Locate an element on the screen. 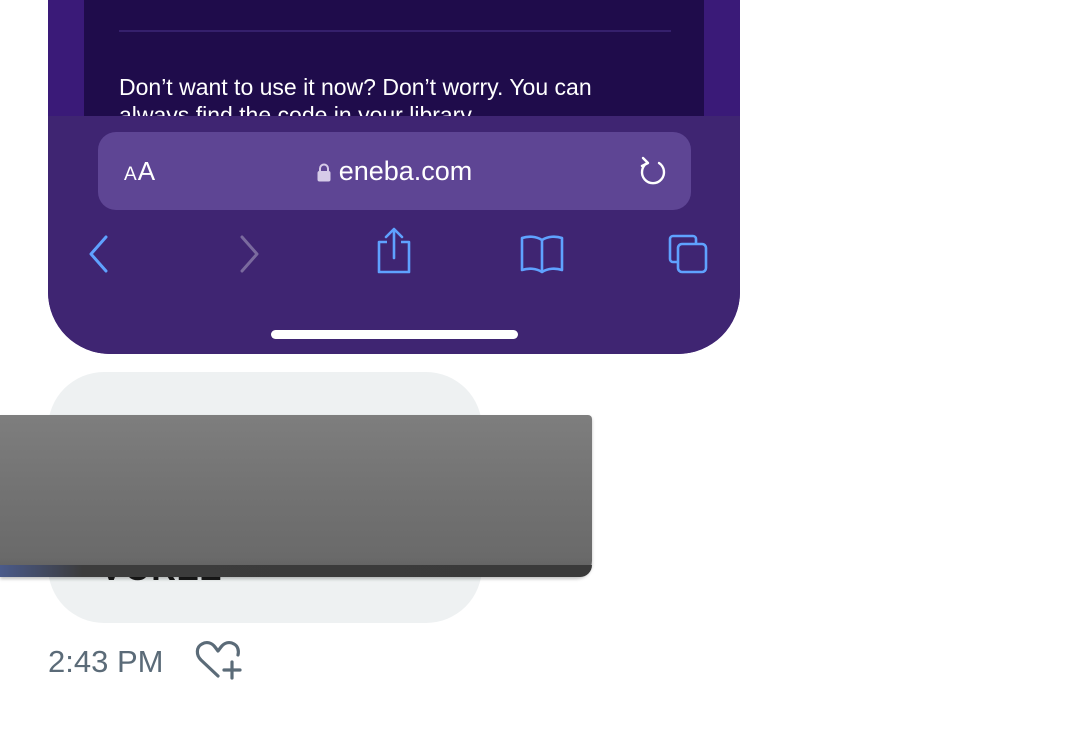 The image size is (1080, 741). chevron-left-icon is located at coordinates (99, 256).